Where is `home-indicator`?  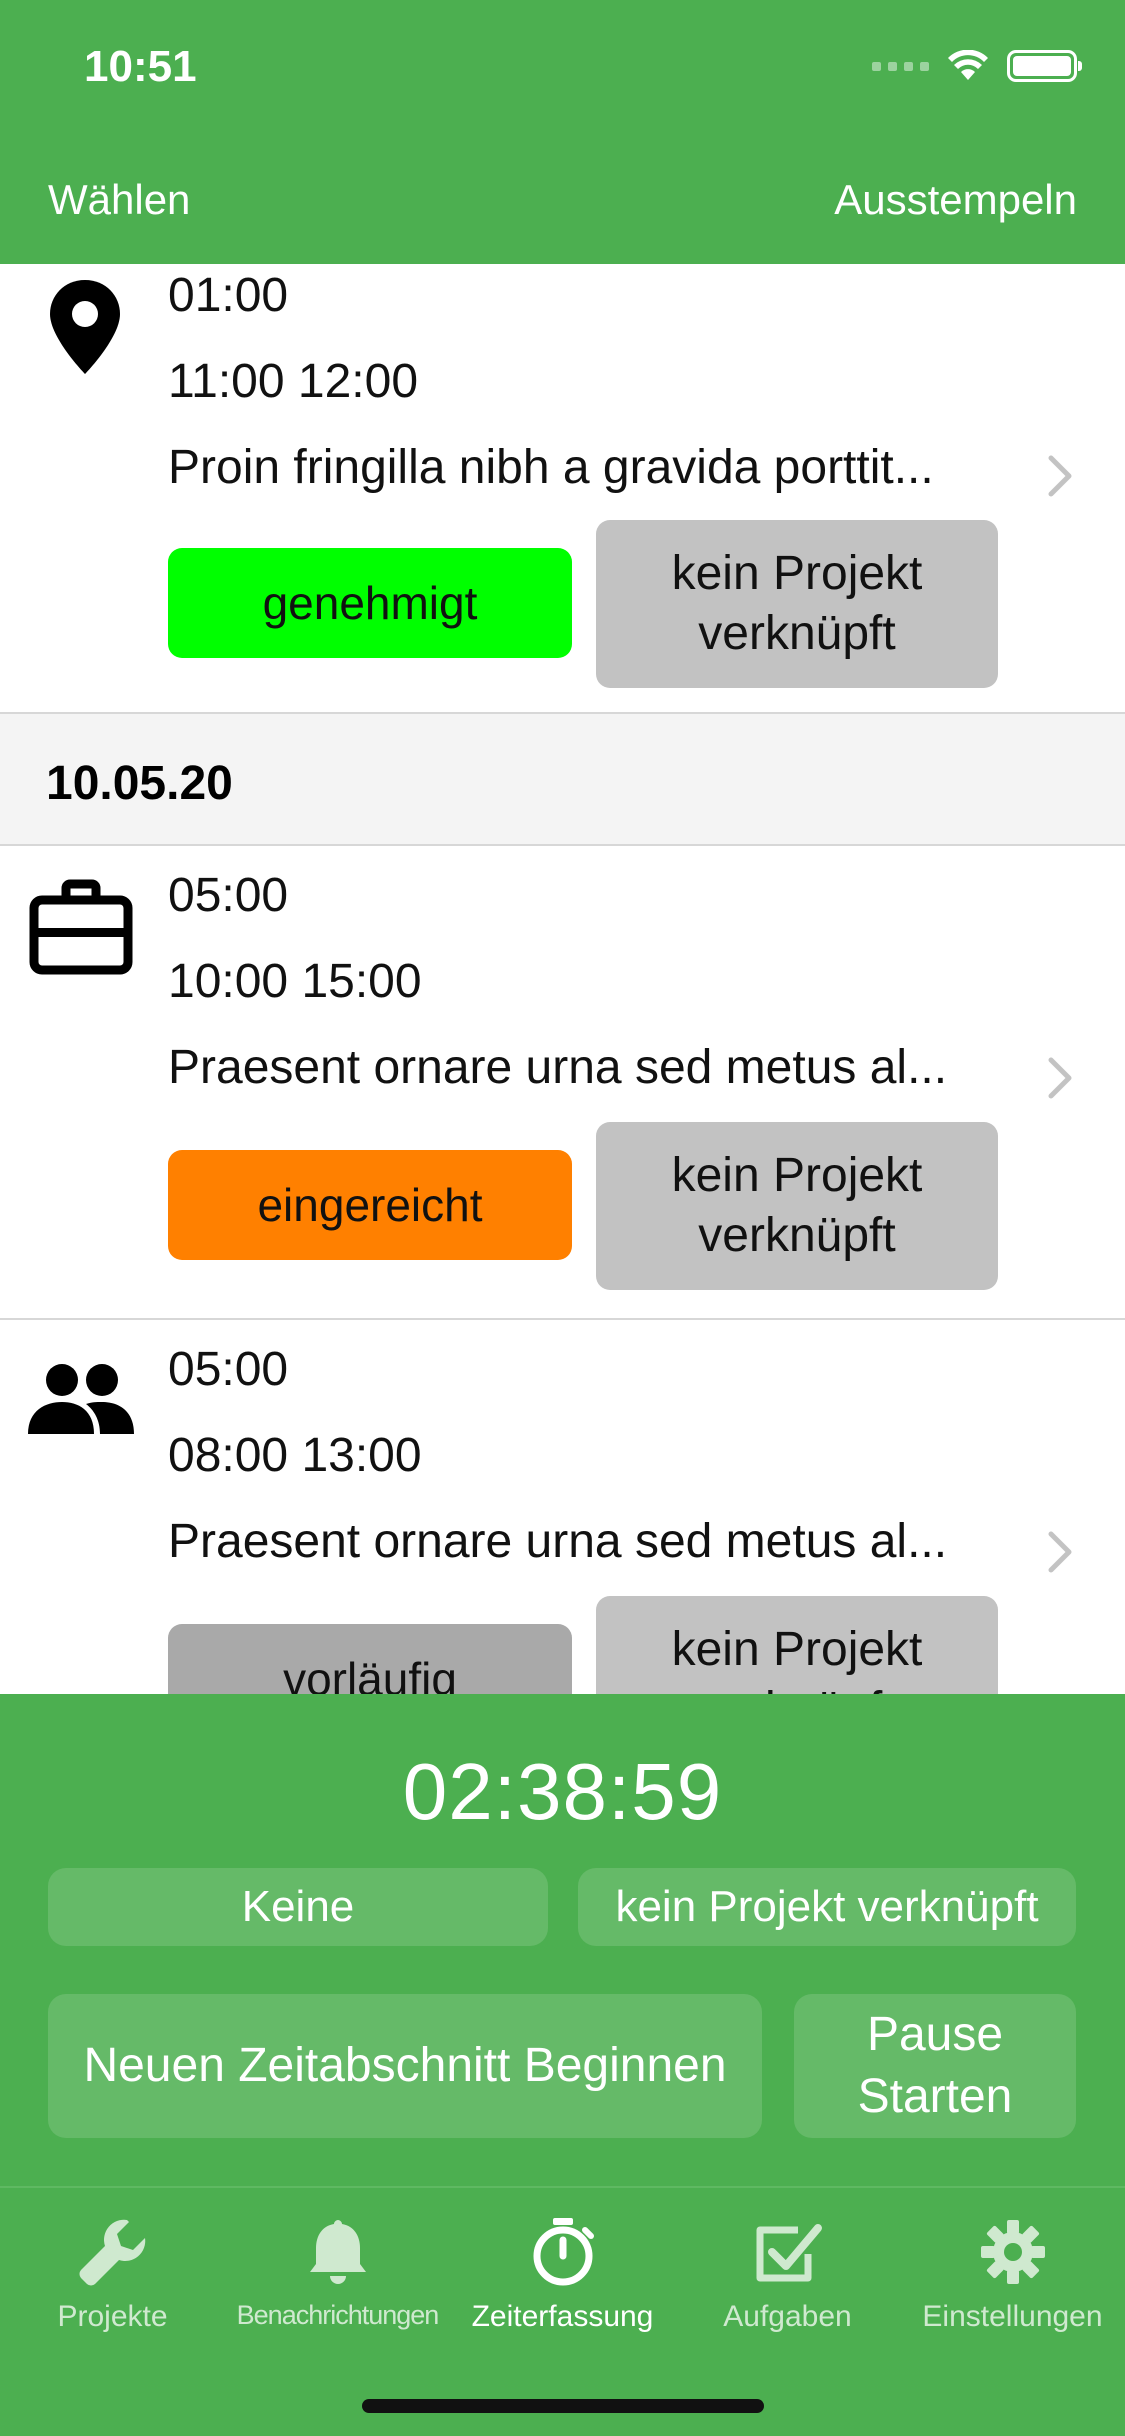 home-indicator is located at coordinates (563, 2406).